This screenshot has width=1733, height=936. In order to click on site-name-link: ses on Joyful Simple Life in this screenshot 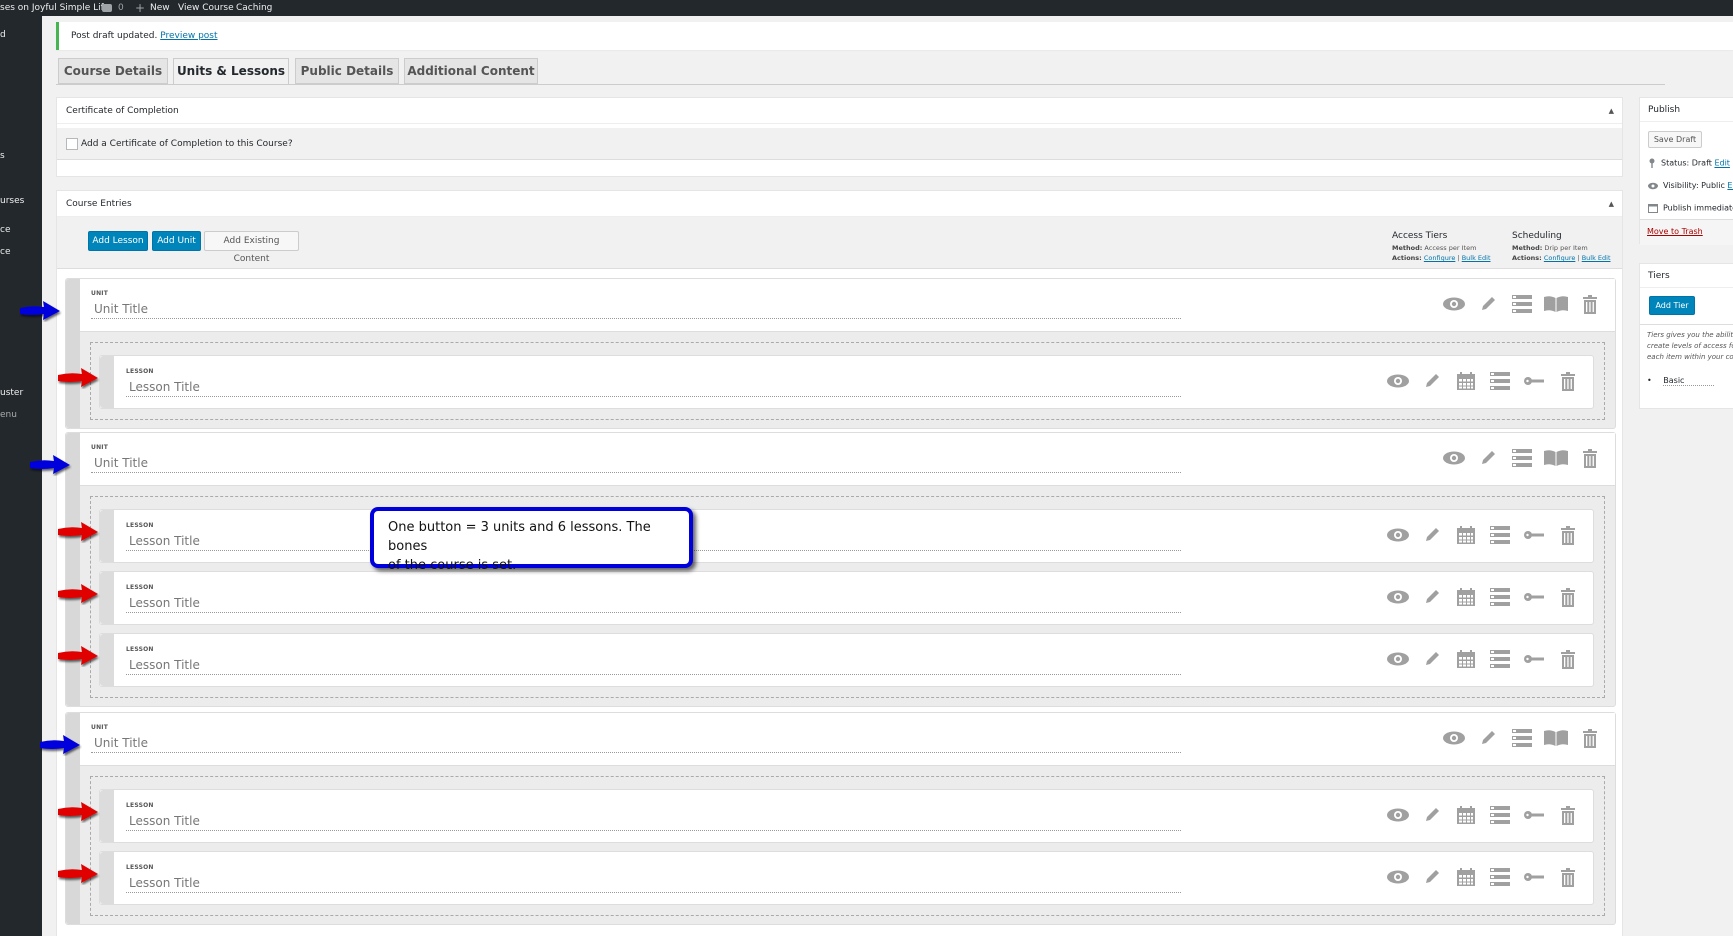, I will do `click(54, 8)`.